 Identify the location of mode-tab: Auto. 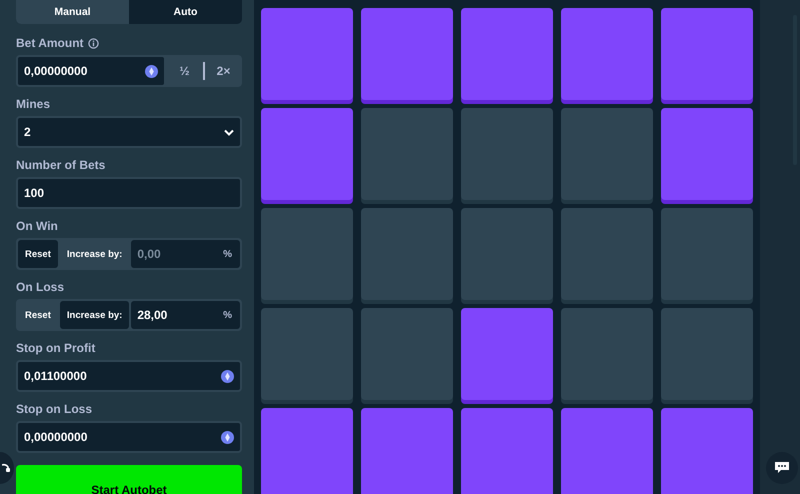
(185, 12).